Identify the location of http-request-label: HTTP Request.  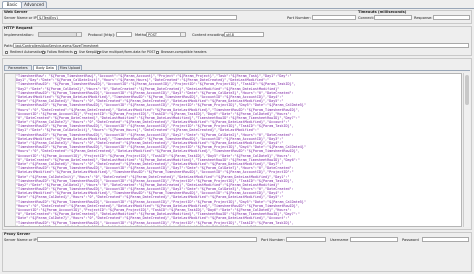
(18, 28).